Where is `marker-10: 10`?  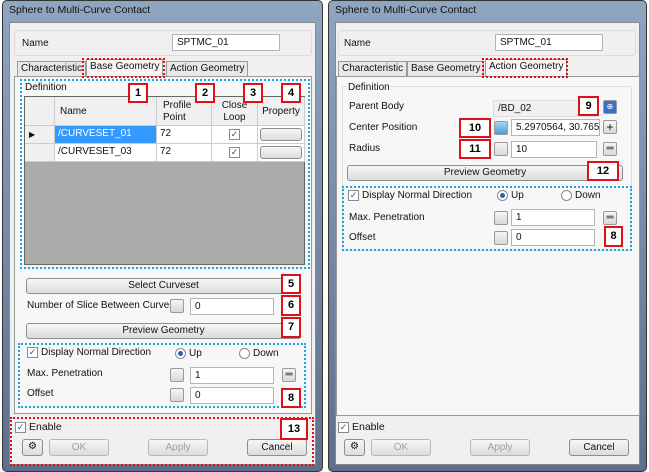 marker-10: 10 is located at coordinates (475, 128).